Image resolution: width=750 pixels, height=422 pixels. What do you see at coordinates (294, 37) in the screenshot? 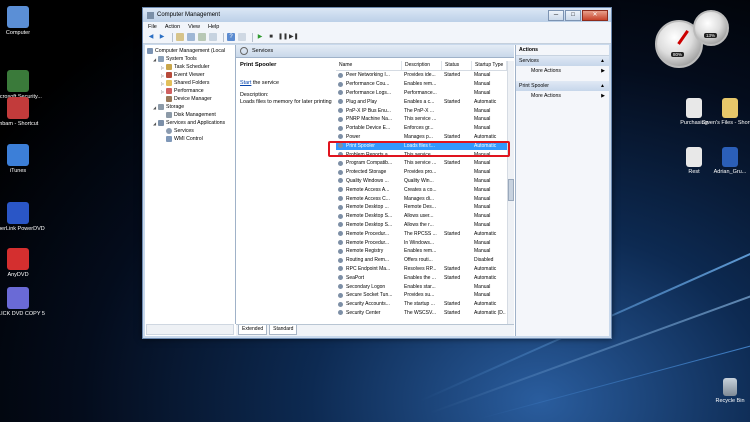
I see `restart-service-icon: ▶❚` at bounding box center [294, 37].